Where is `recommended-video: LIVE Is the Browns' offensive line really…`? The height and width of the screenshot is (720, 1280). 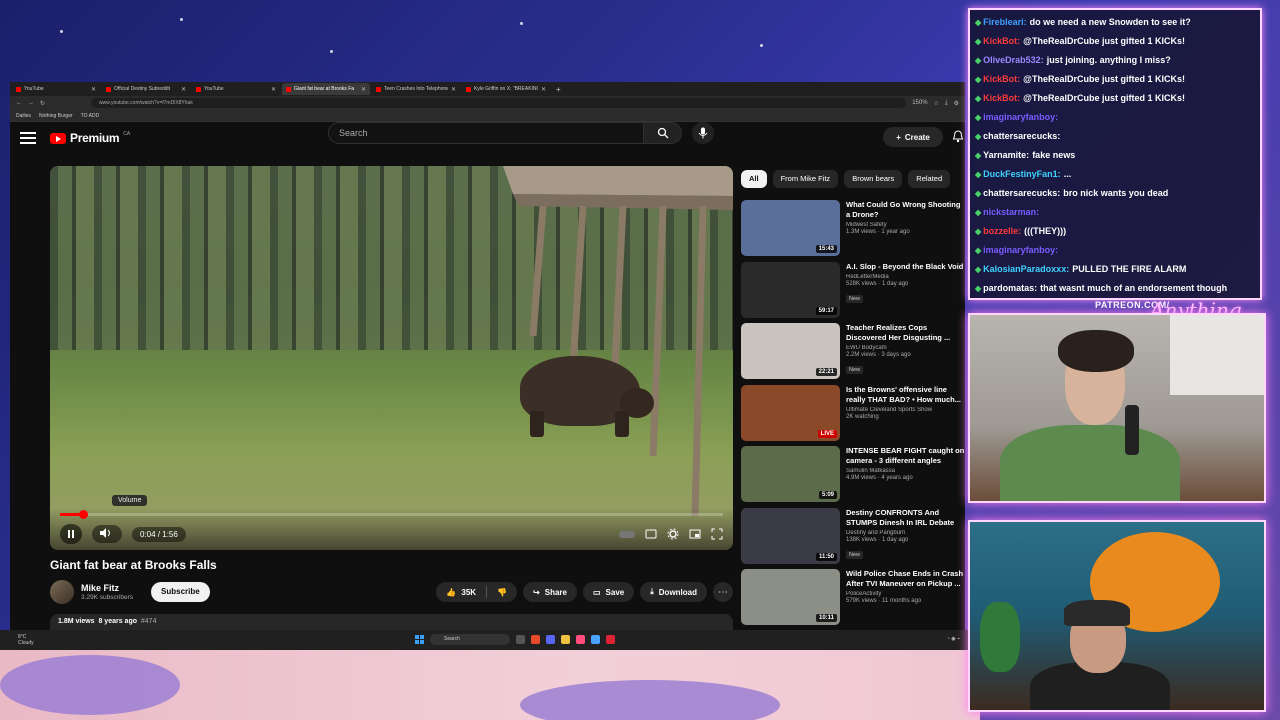 recommended-video: LIVE Is the Browns' offensive line really… is located at coordinates (853, 413).